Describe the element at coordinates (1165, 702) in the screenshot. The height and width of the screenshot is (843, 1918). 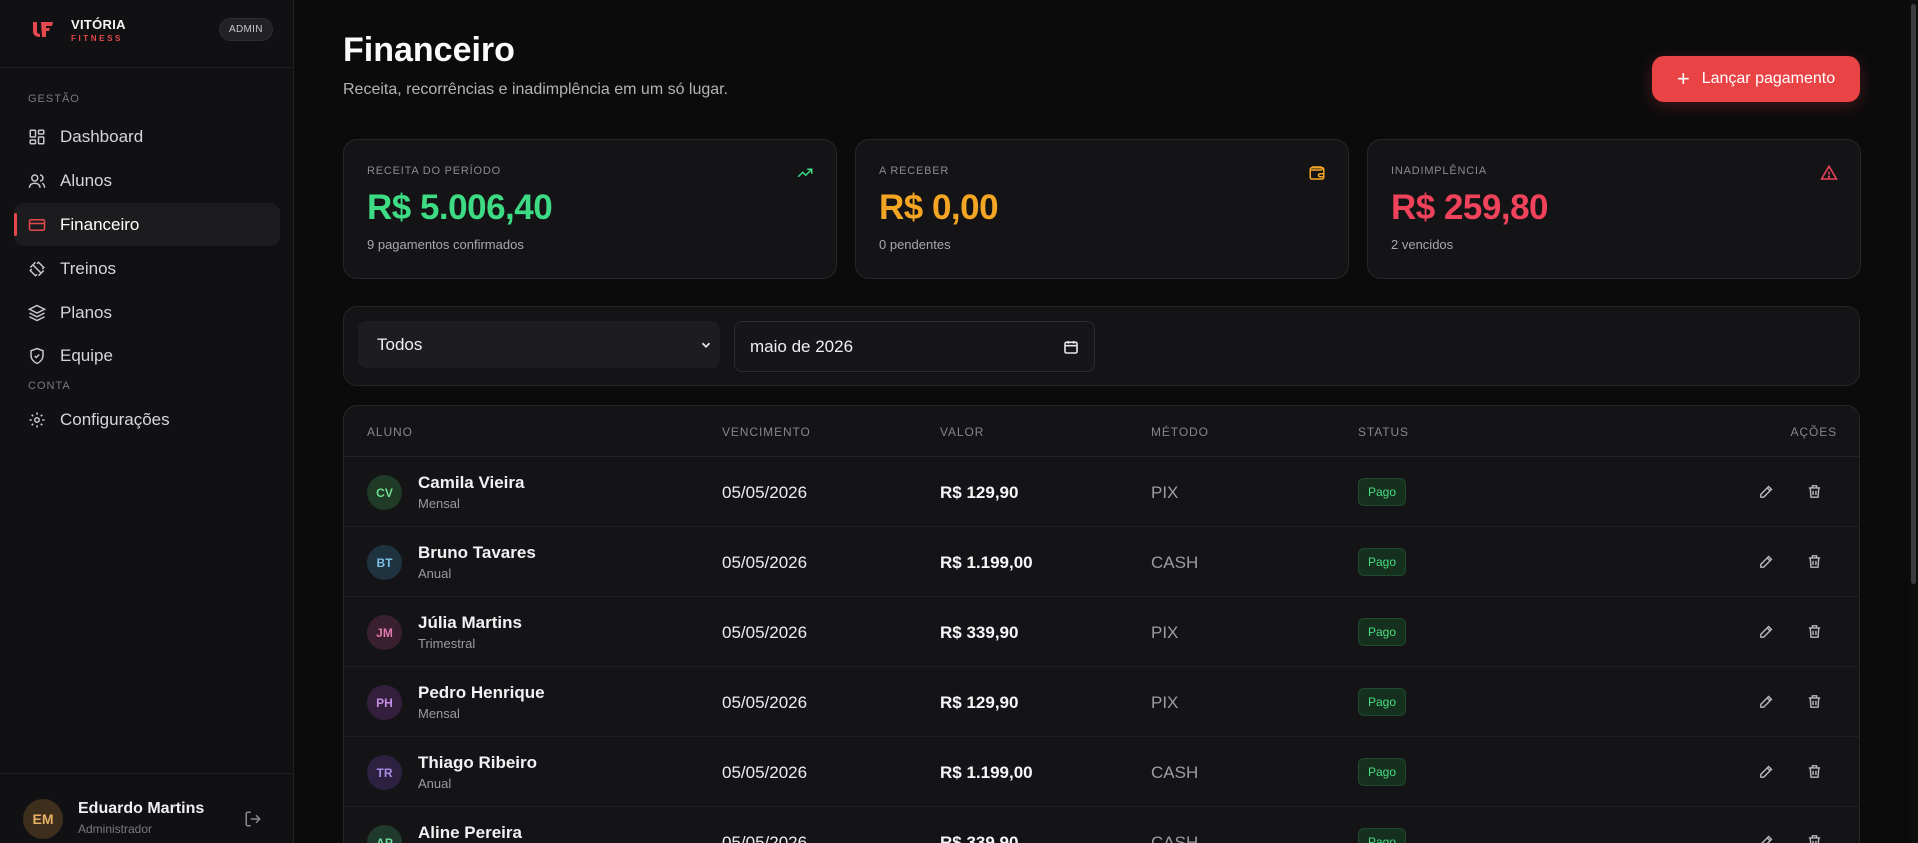
I see `payment-method: PIX` at that location.